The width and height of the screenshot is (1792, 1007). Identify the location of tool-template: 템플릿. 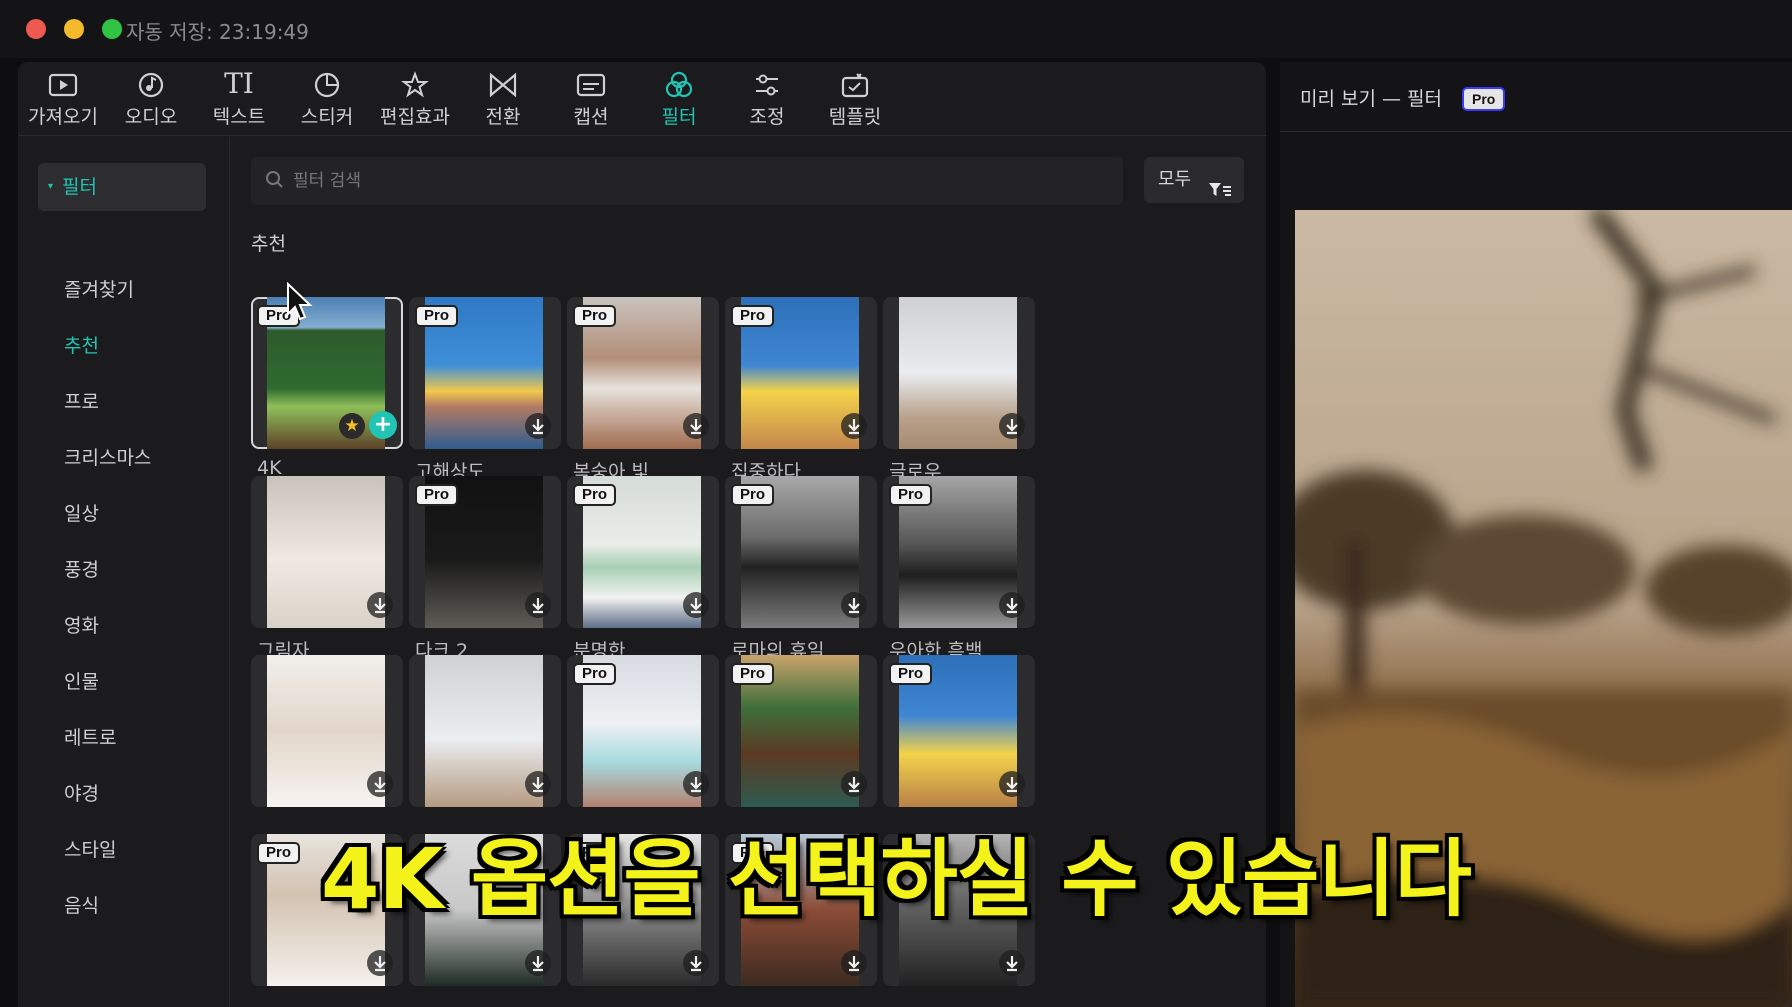
(855, 99).